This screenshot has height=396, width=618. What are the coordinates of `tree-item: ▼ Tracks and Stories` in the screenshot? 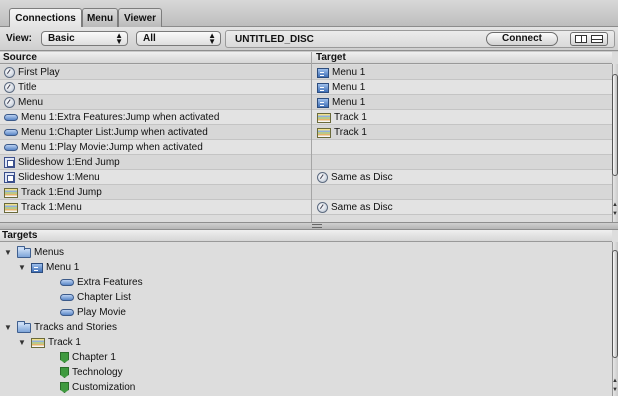 It's located at (60, 327).